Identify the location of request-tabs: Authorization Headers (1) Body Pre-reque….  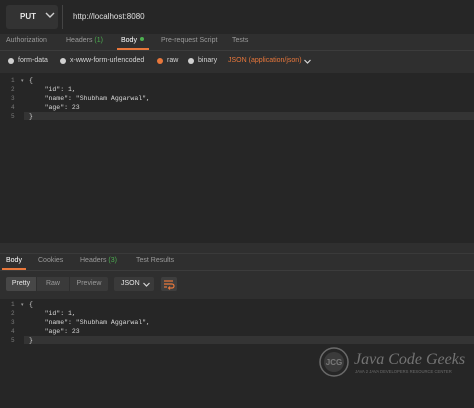
(237, 42).